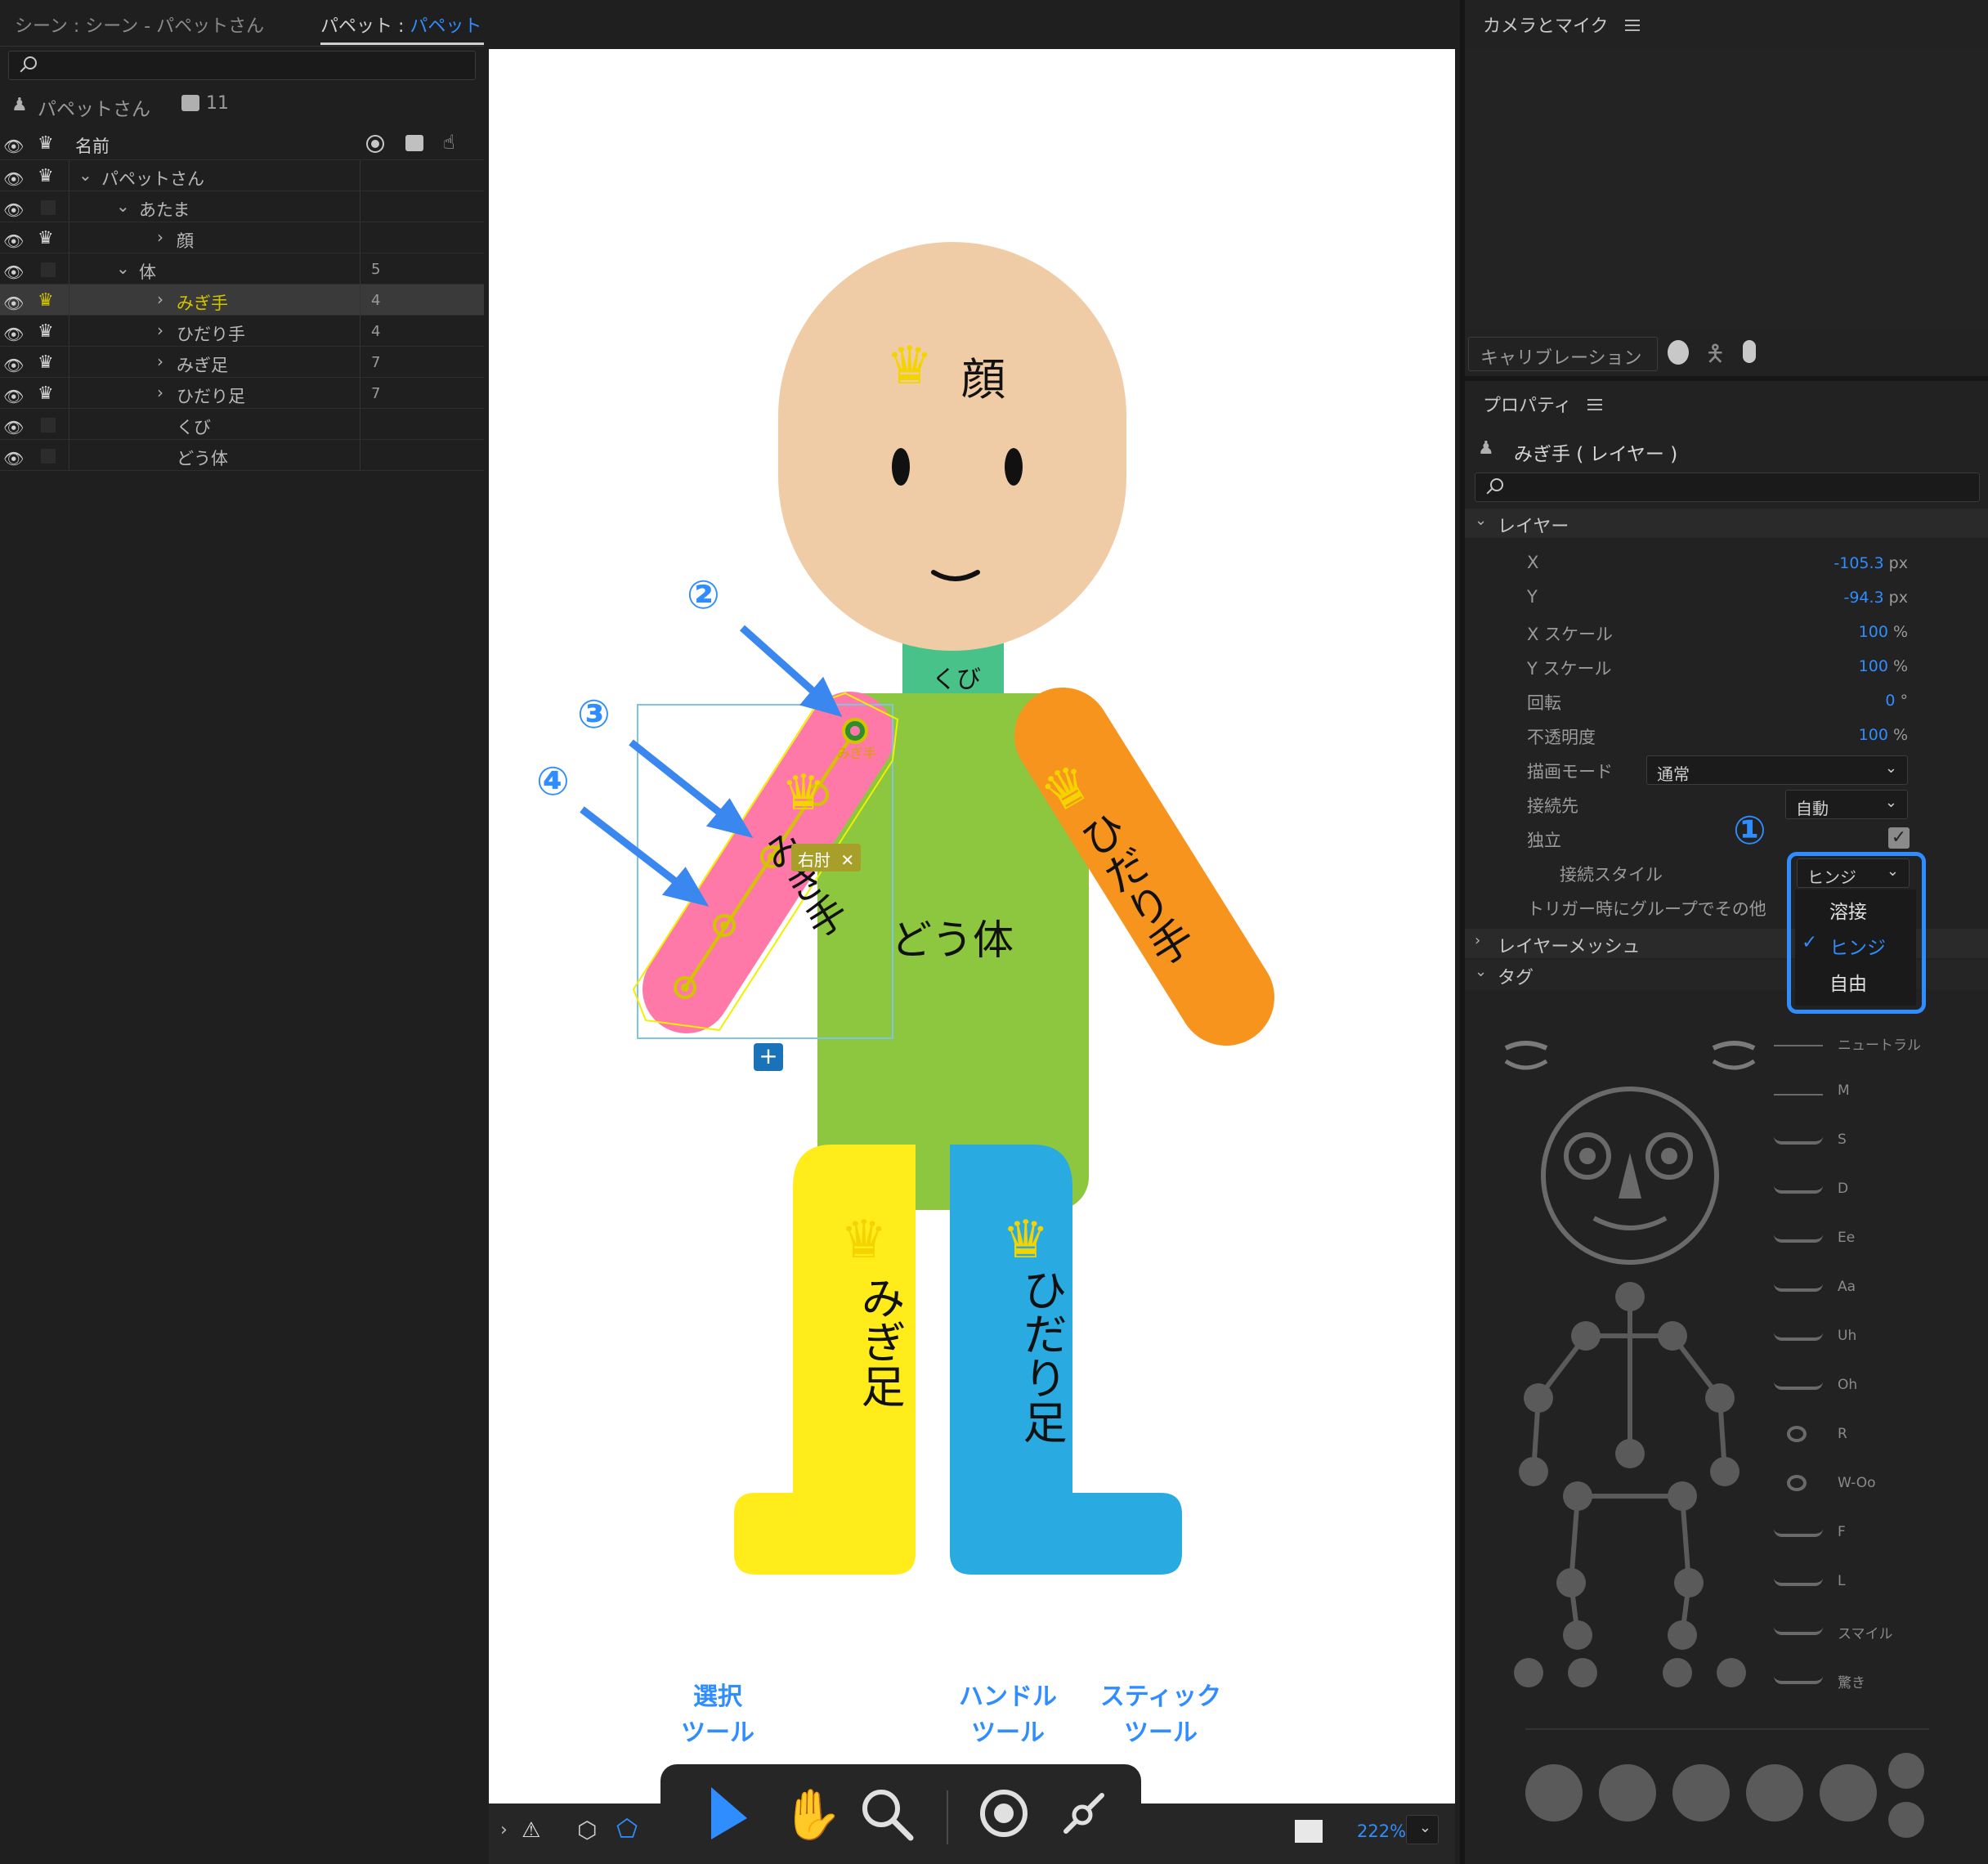 The height and width of the screenshot is (1864, 1988). Describe the element at coordinates (242, 237) in the screenshot. I see `layer-row: 👁 ♛ › 顔` at that location.